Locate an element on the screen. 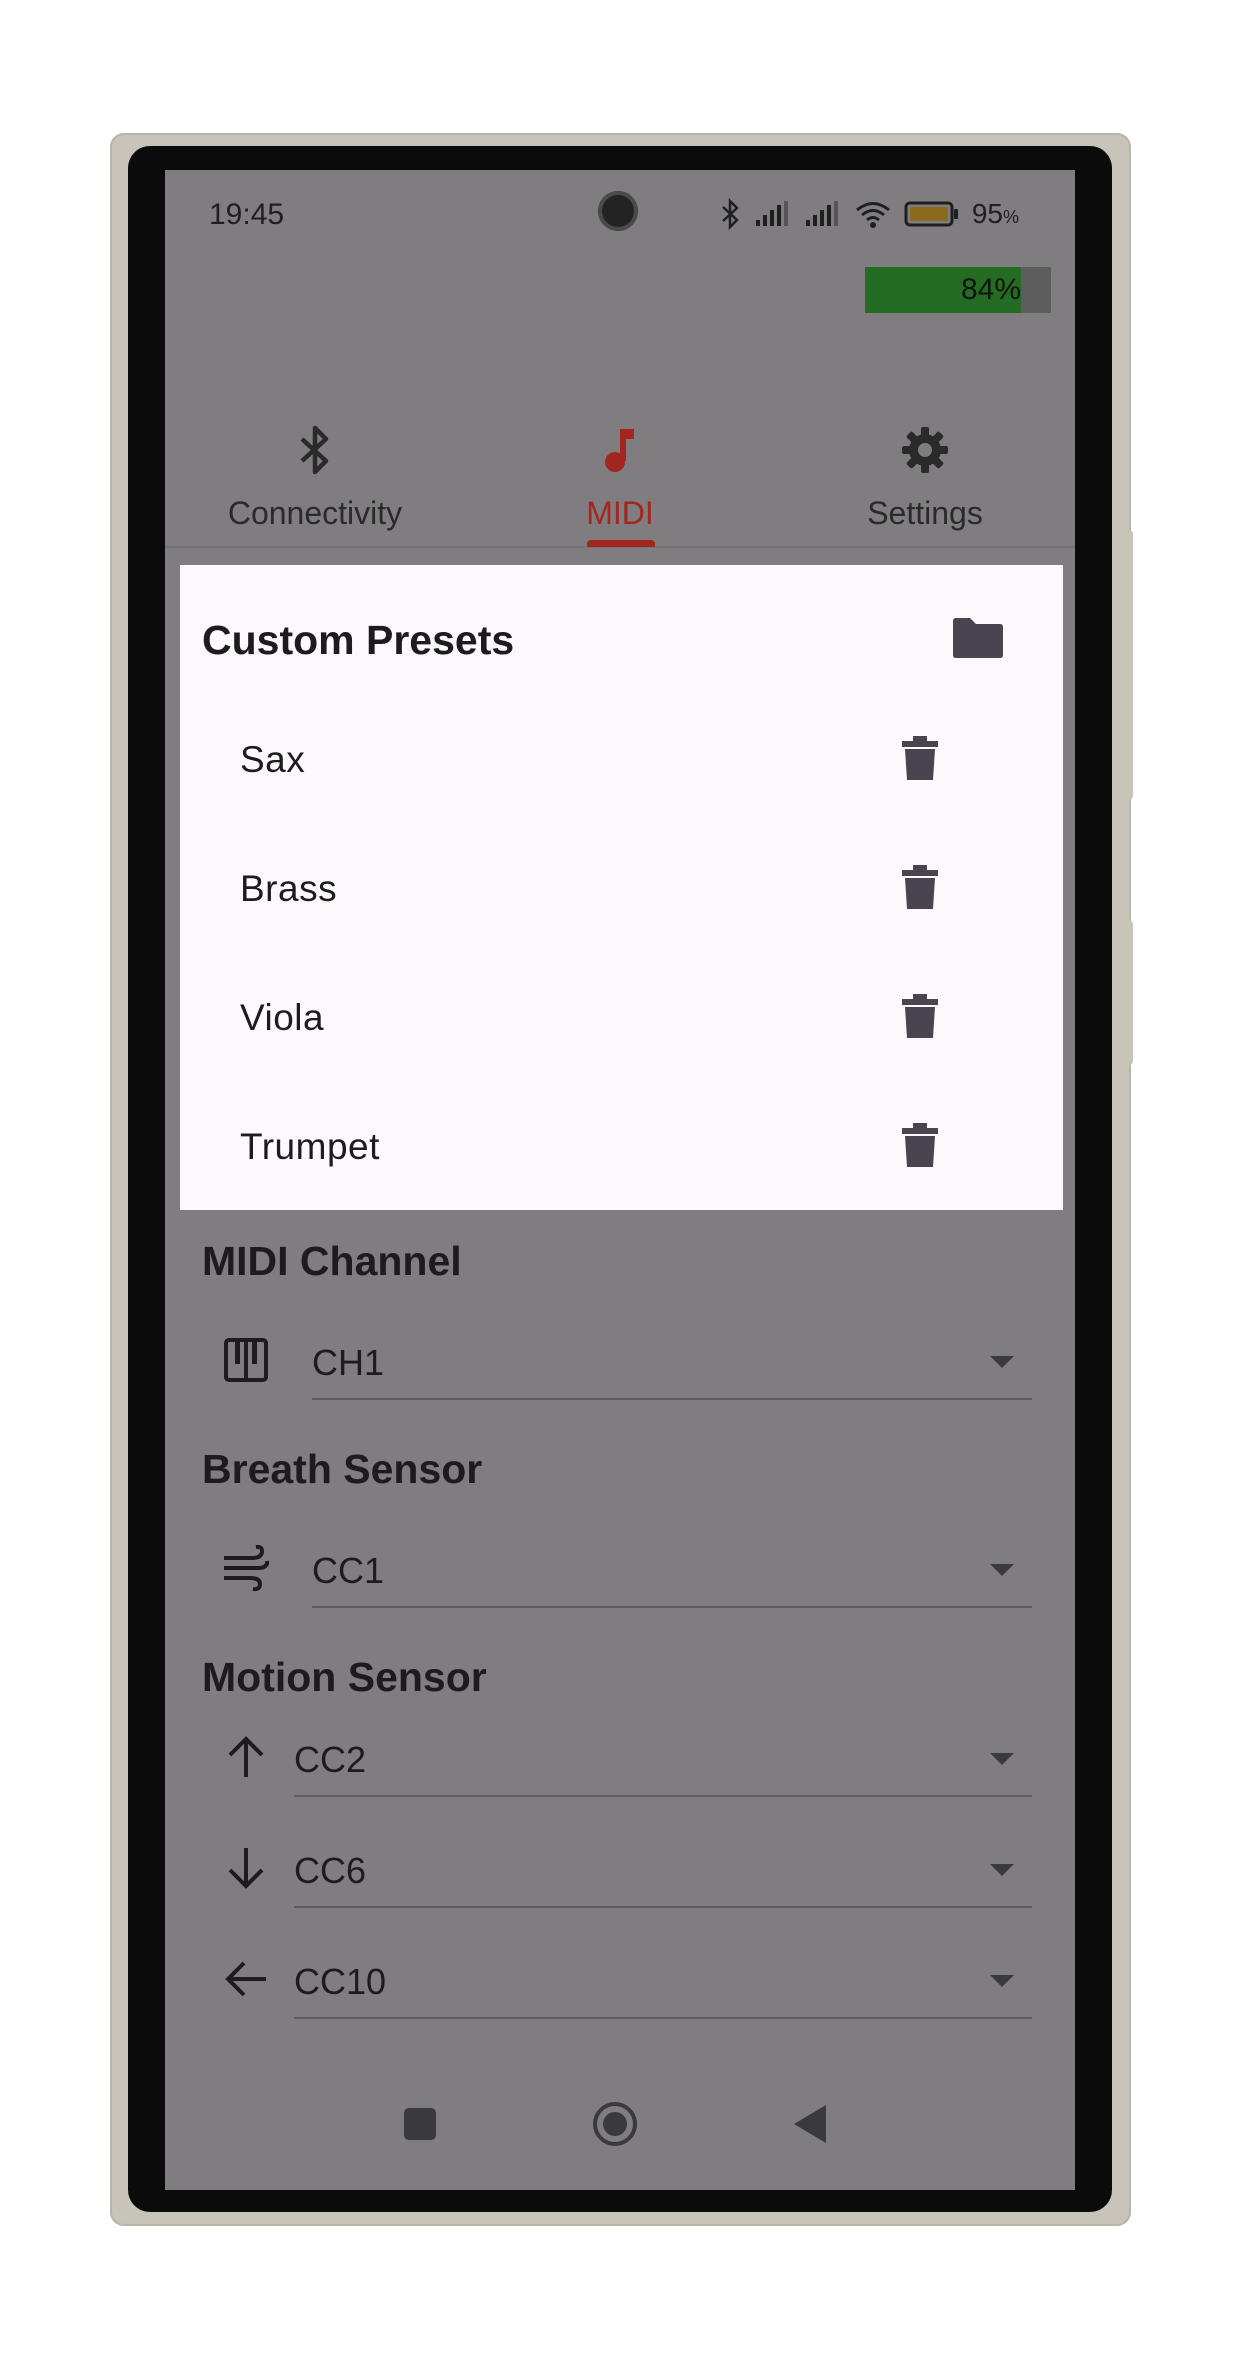 Image resolution: width=1245 pixels, height=2359 pixels. battery-percent: 95% is located at coordinates (995, 213).